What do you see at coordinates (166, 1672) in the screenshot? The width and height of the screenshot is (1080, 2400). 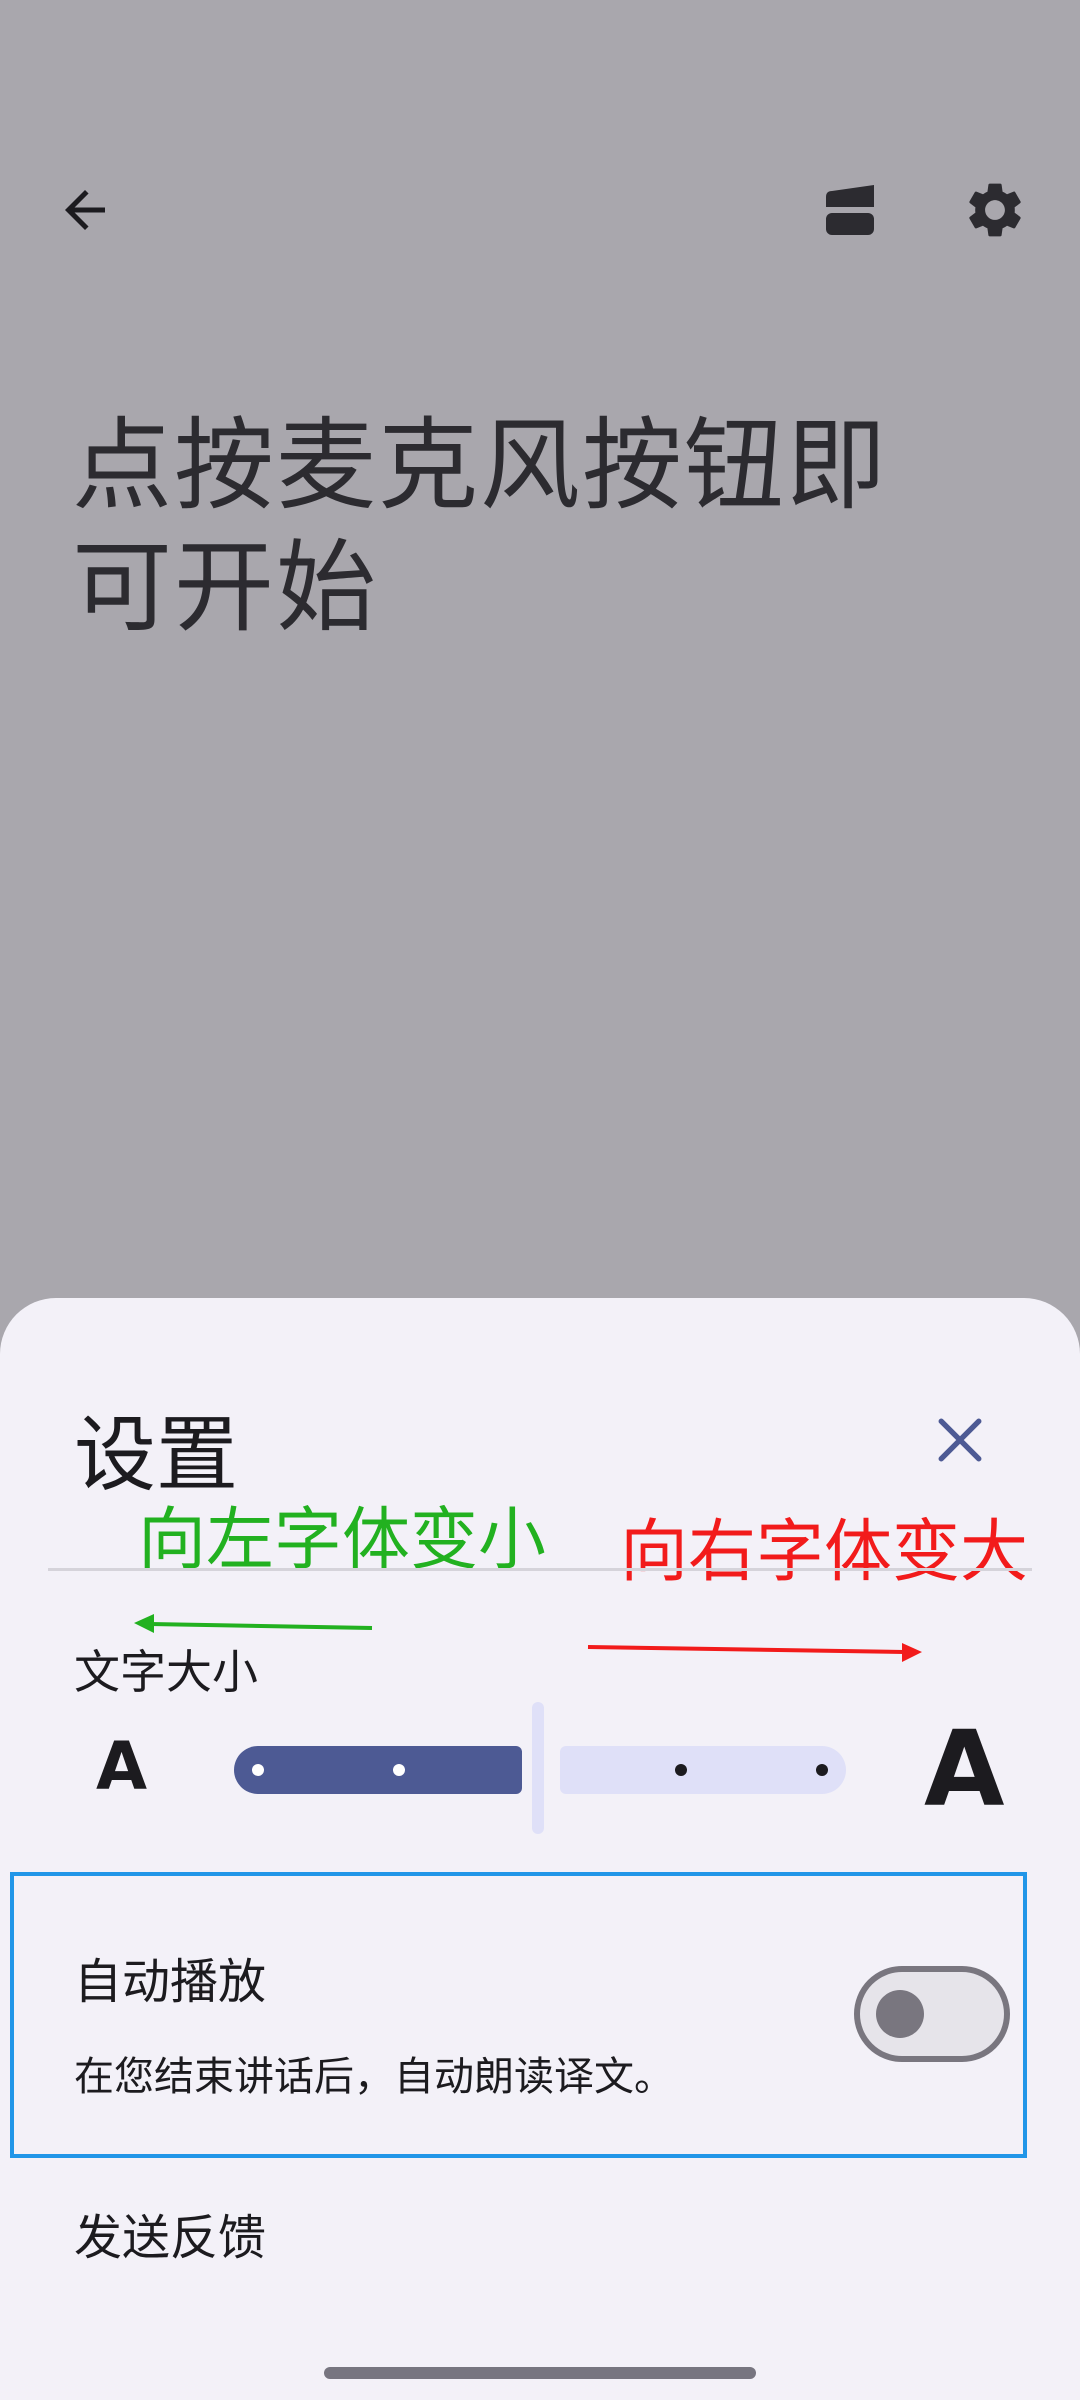 I see `font-size-label: 文字大小` at bounding box center [166, 1672].